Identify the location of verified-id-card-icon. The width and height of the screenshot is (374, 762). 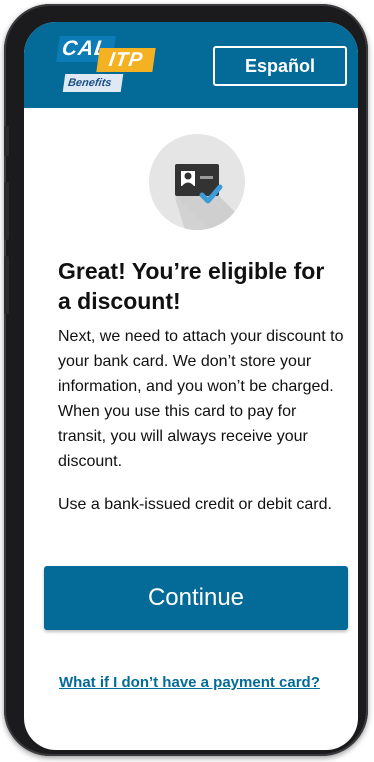
(197, 182).